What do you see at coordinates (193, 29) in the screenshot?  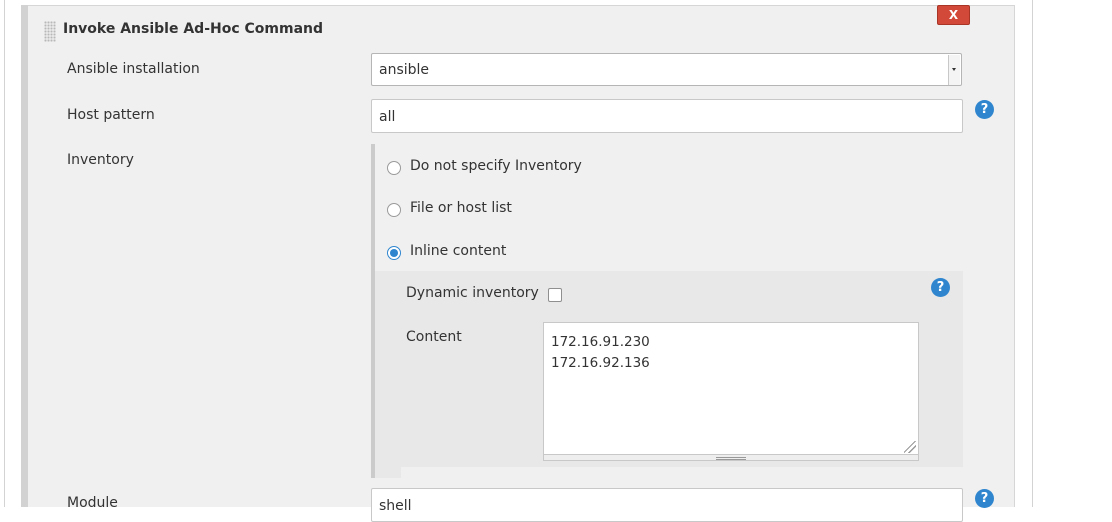 I see `section-title: Invoke Ansible Ad-Hoc Command` at bounding box center [193, 29].